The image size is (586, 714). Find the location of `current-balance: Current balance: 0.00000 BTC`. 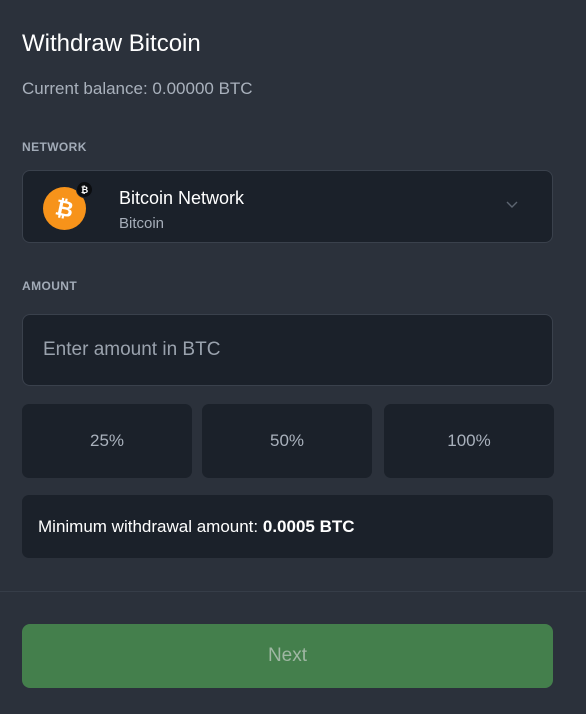

current-balance: Current balance: 0.00000 BTC is located at coordinates (137, 88).